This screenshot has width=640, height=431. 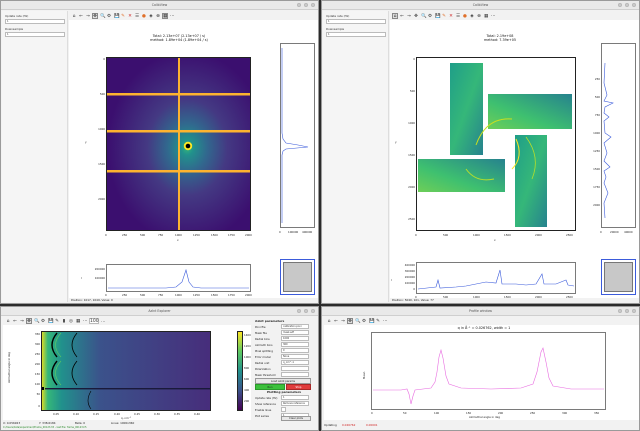 I want to click on radial-unit-select: q_nm^-1, so click(x=295, y=362).